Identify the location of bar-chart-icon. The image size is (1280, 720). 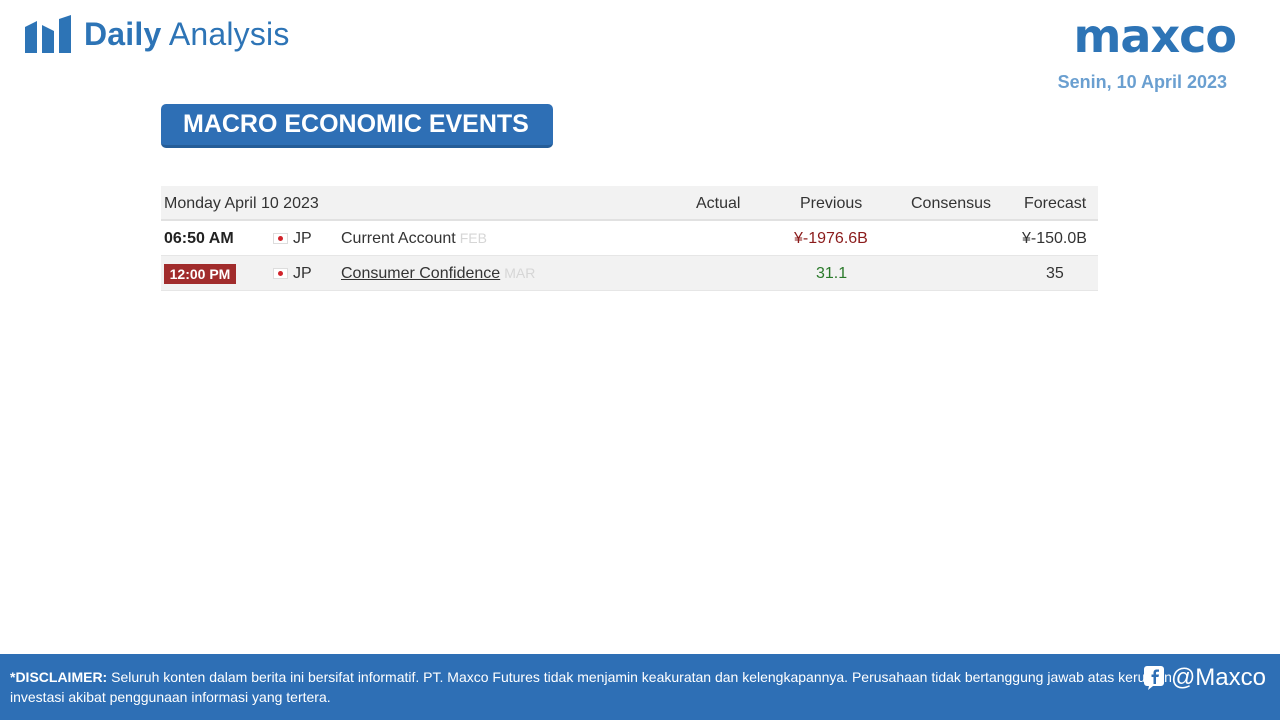
(48, 34).